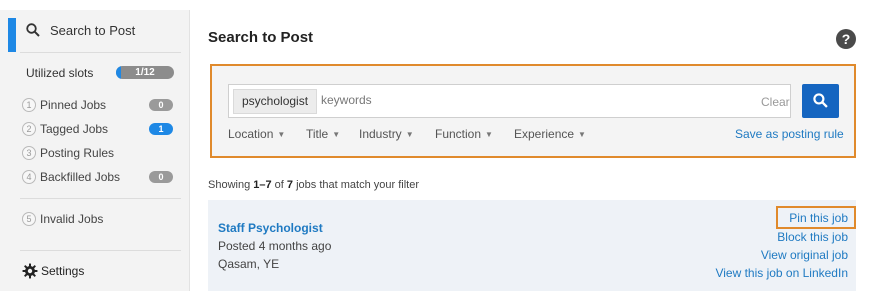 The height and width of the screenshot is (291, 870). I want to click on sidebar-item-label: Posting Rules, so click(77, 153).